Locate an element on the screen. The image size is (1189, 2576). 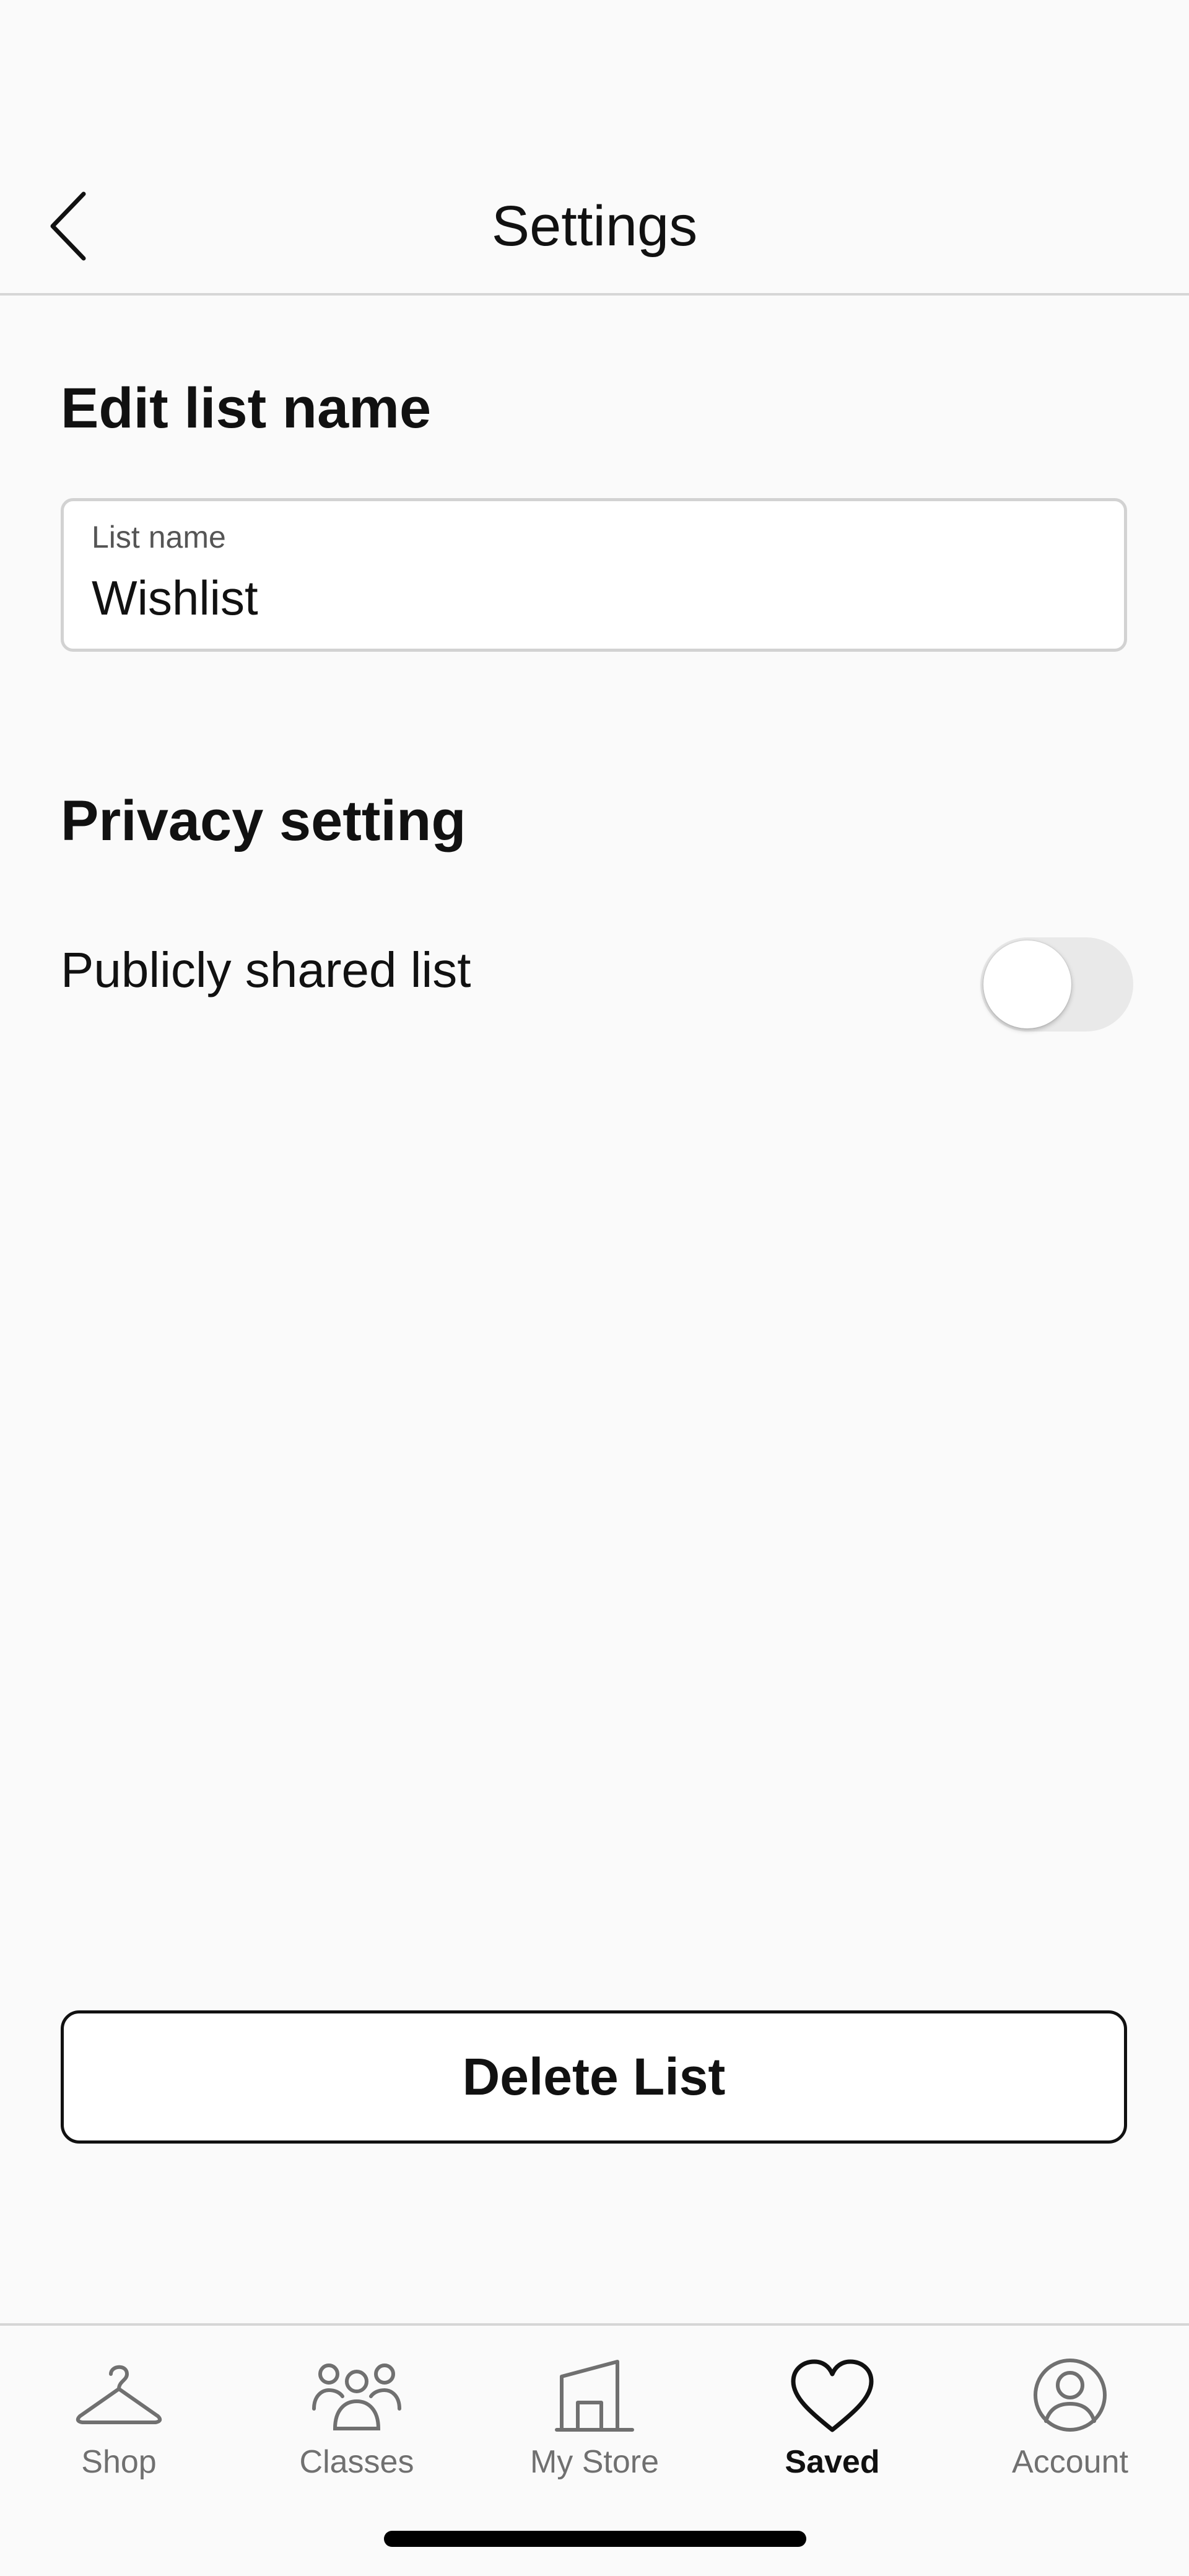
top-navigation-bar: Settings is located at coordinates (594, 148).